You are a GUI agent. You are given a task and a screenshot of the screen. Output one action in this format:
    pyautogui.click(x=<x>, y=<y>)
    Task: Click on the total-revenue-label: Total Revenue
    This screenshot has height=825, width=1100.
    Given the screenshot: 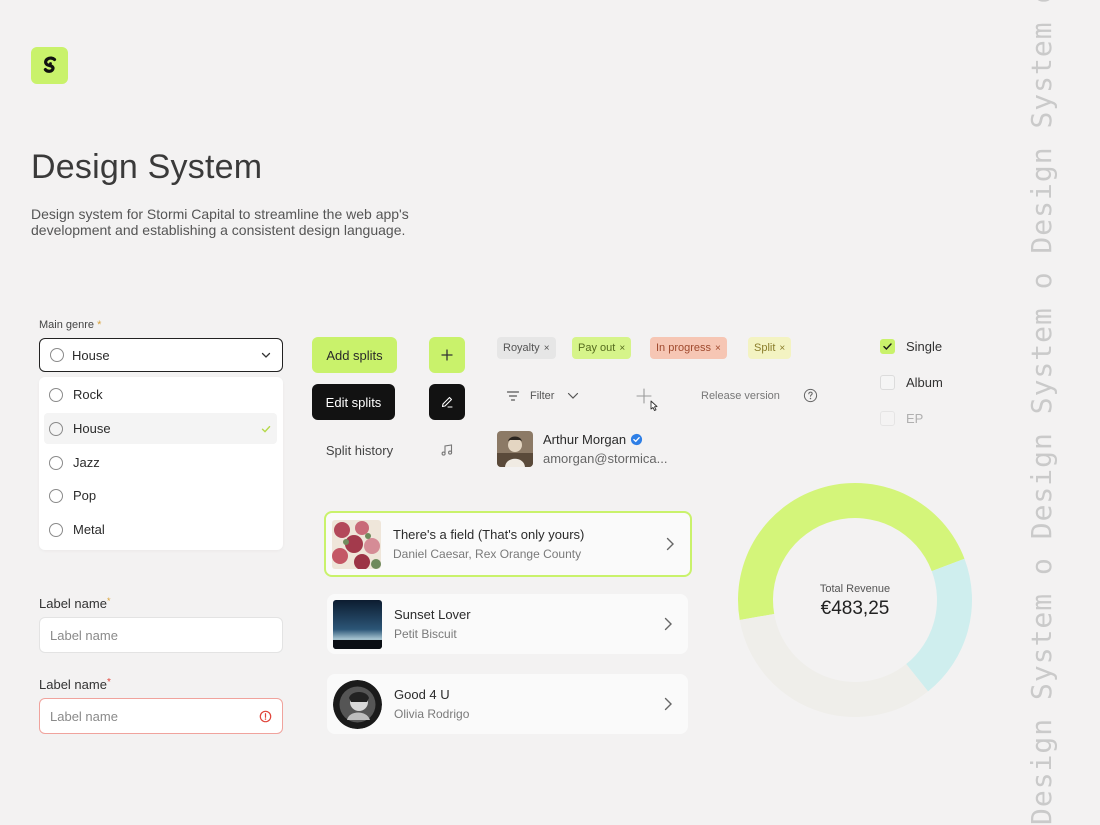 What is the action you would take?
    pyautogui.click(x=855, y=589)
    